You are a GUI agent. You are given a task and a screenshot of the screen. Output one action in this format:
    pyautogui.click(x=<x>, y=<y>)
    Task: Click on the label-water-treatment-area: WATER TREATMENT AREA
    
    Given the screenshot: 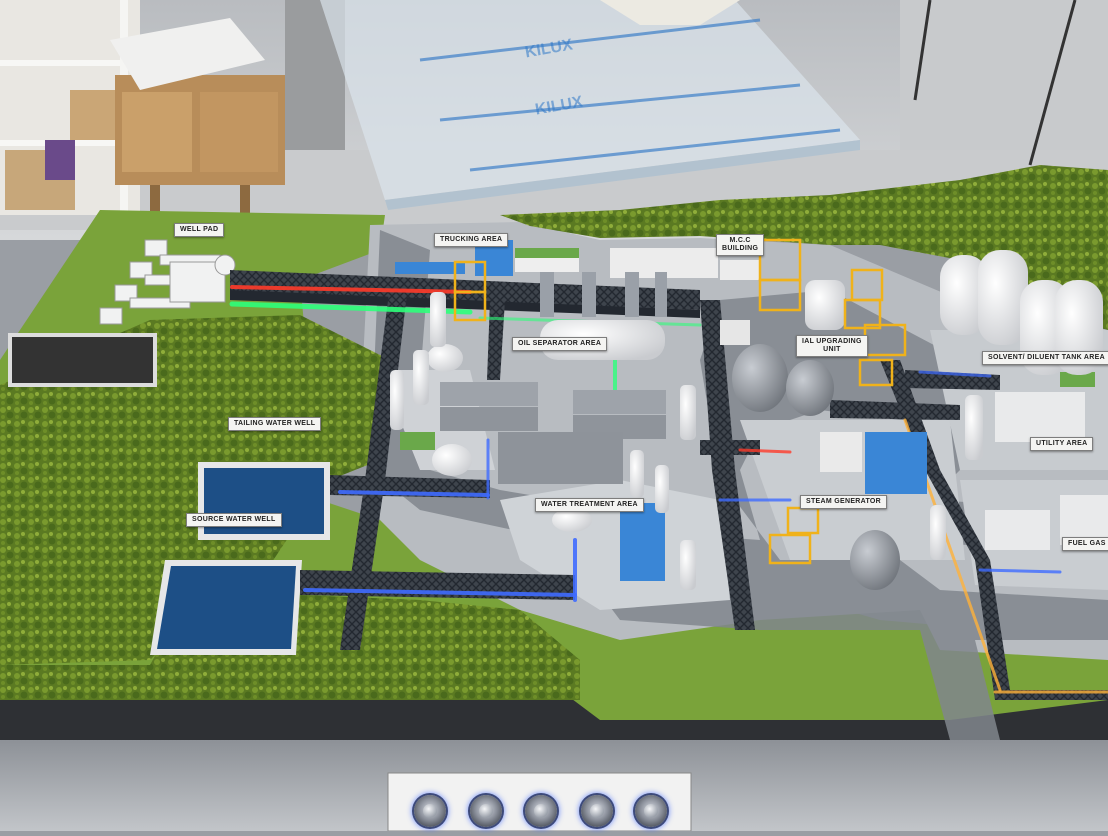 What is the action you would take?
    pyautogui.click(x=589, y=505)
    